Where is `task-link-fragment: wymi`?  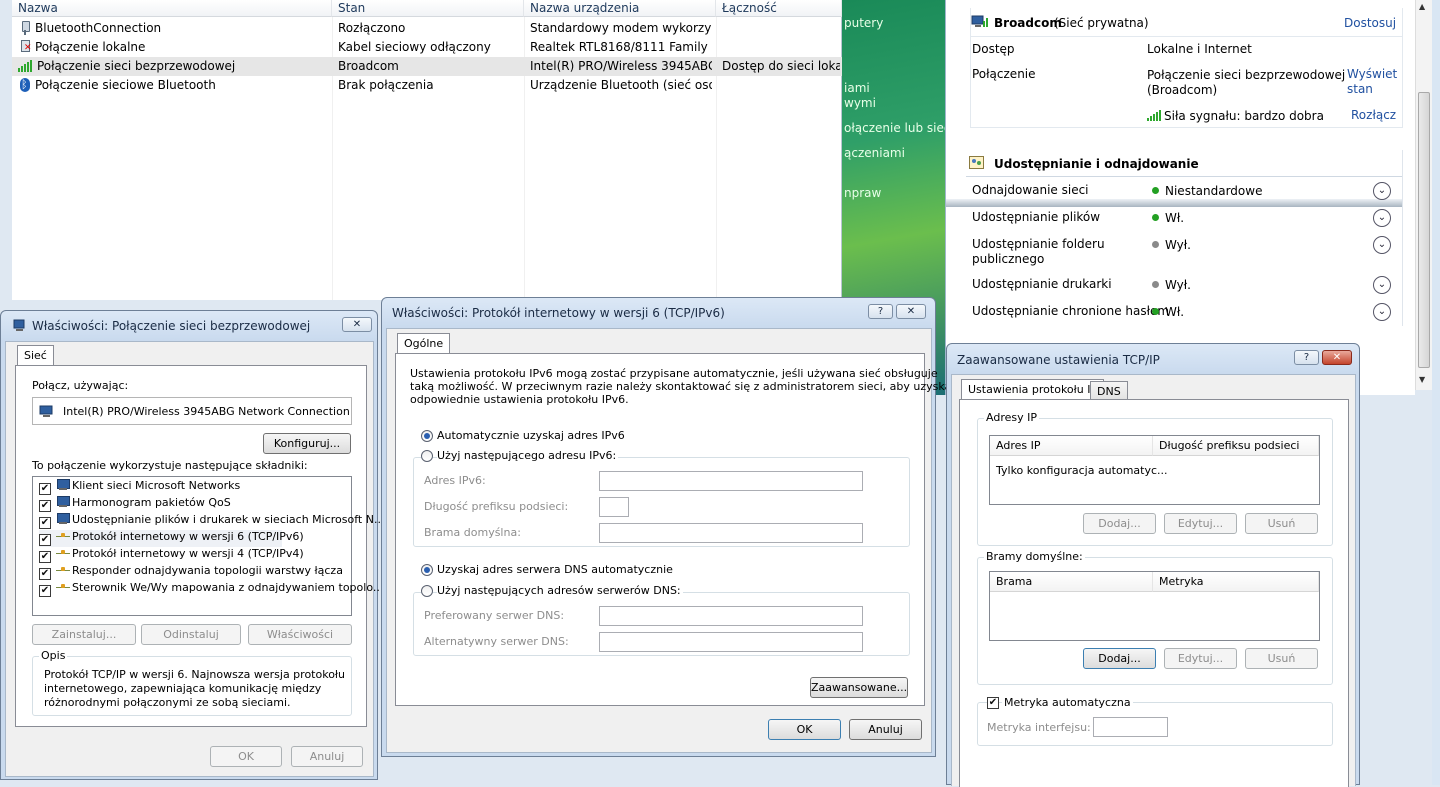
task-link-fragment: wymi is located at coordinates (860, 103).